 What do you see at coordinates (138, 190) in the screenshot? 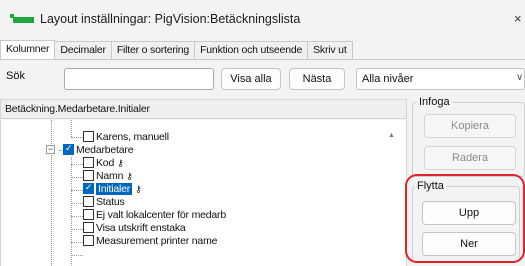
I see `key-icon: ⚷` at bounding box center [138, 190].